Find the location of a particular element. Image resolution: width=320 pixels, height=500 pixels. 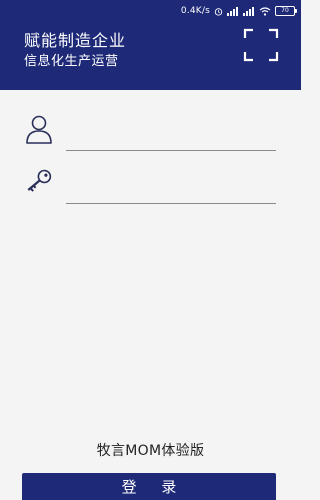

alarm-icon is located at coordinates (218, 11).